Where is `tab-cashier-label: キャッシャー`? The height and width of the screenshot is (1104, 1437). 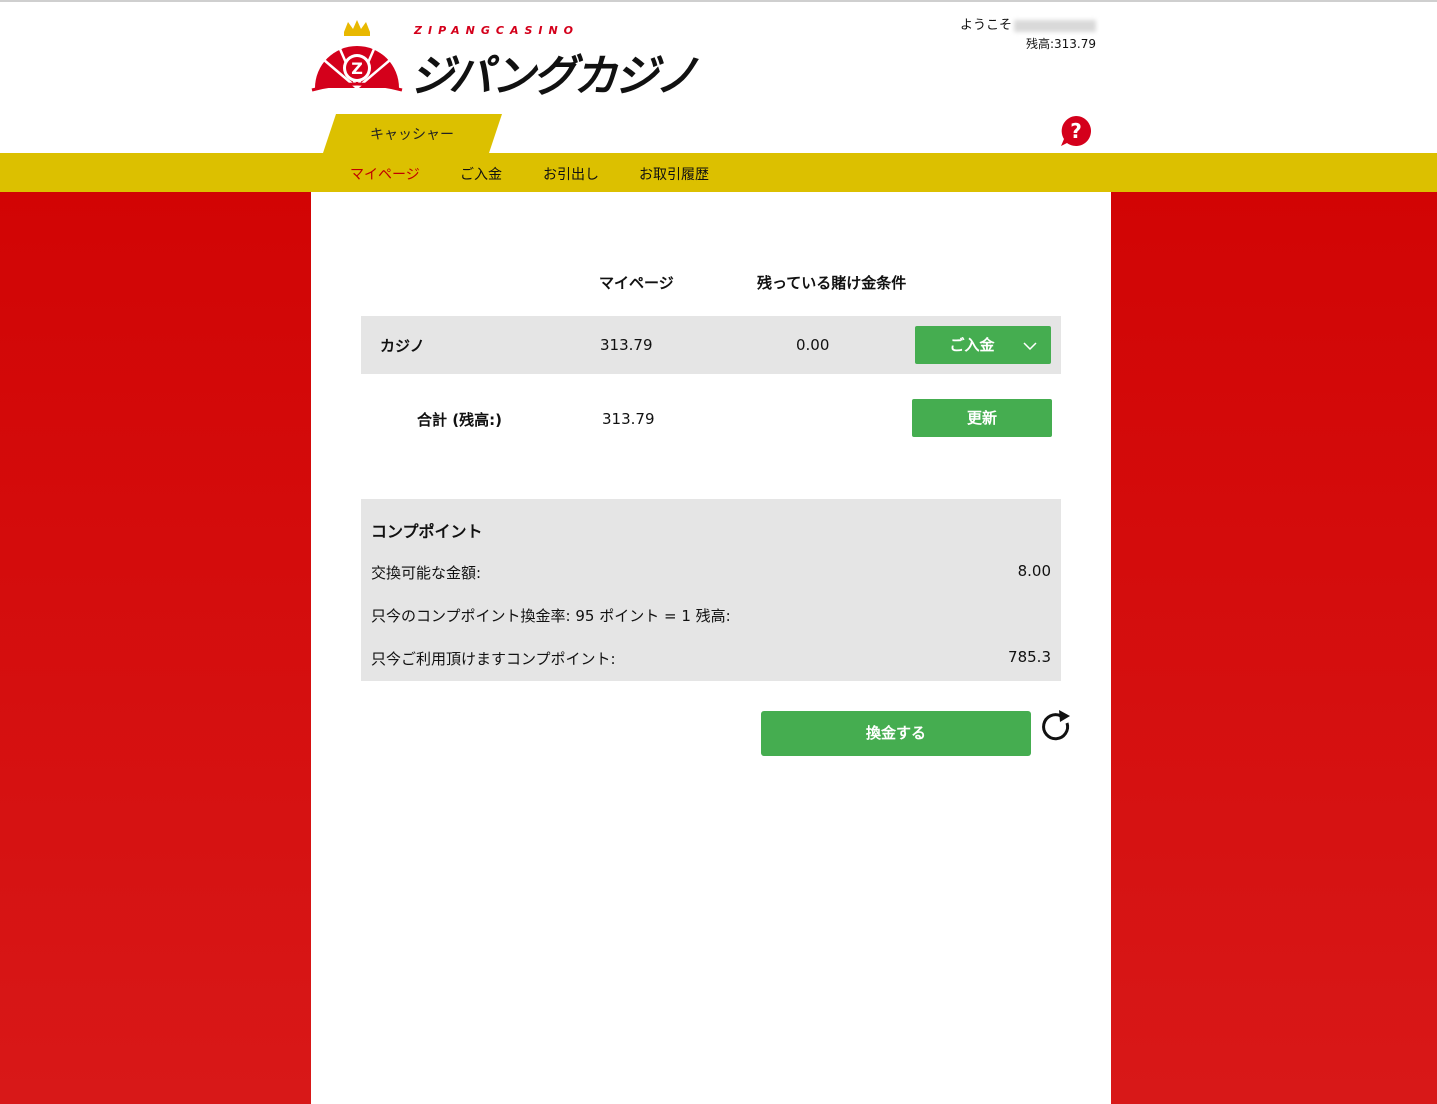
tab-cashier-label: キャッシャー is located at coordinates (412, 135).